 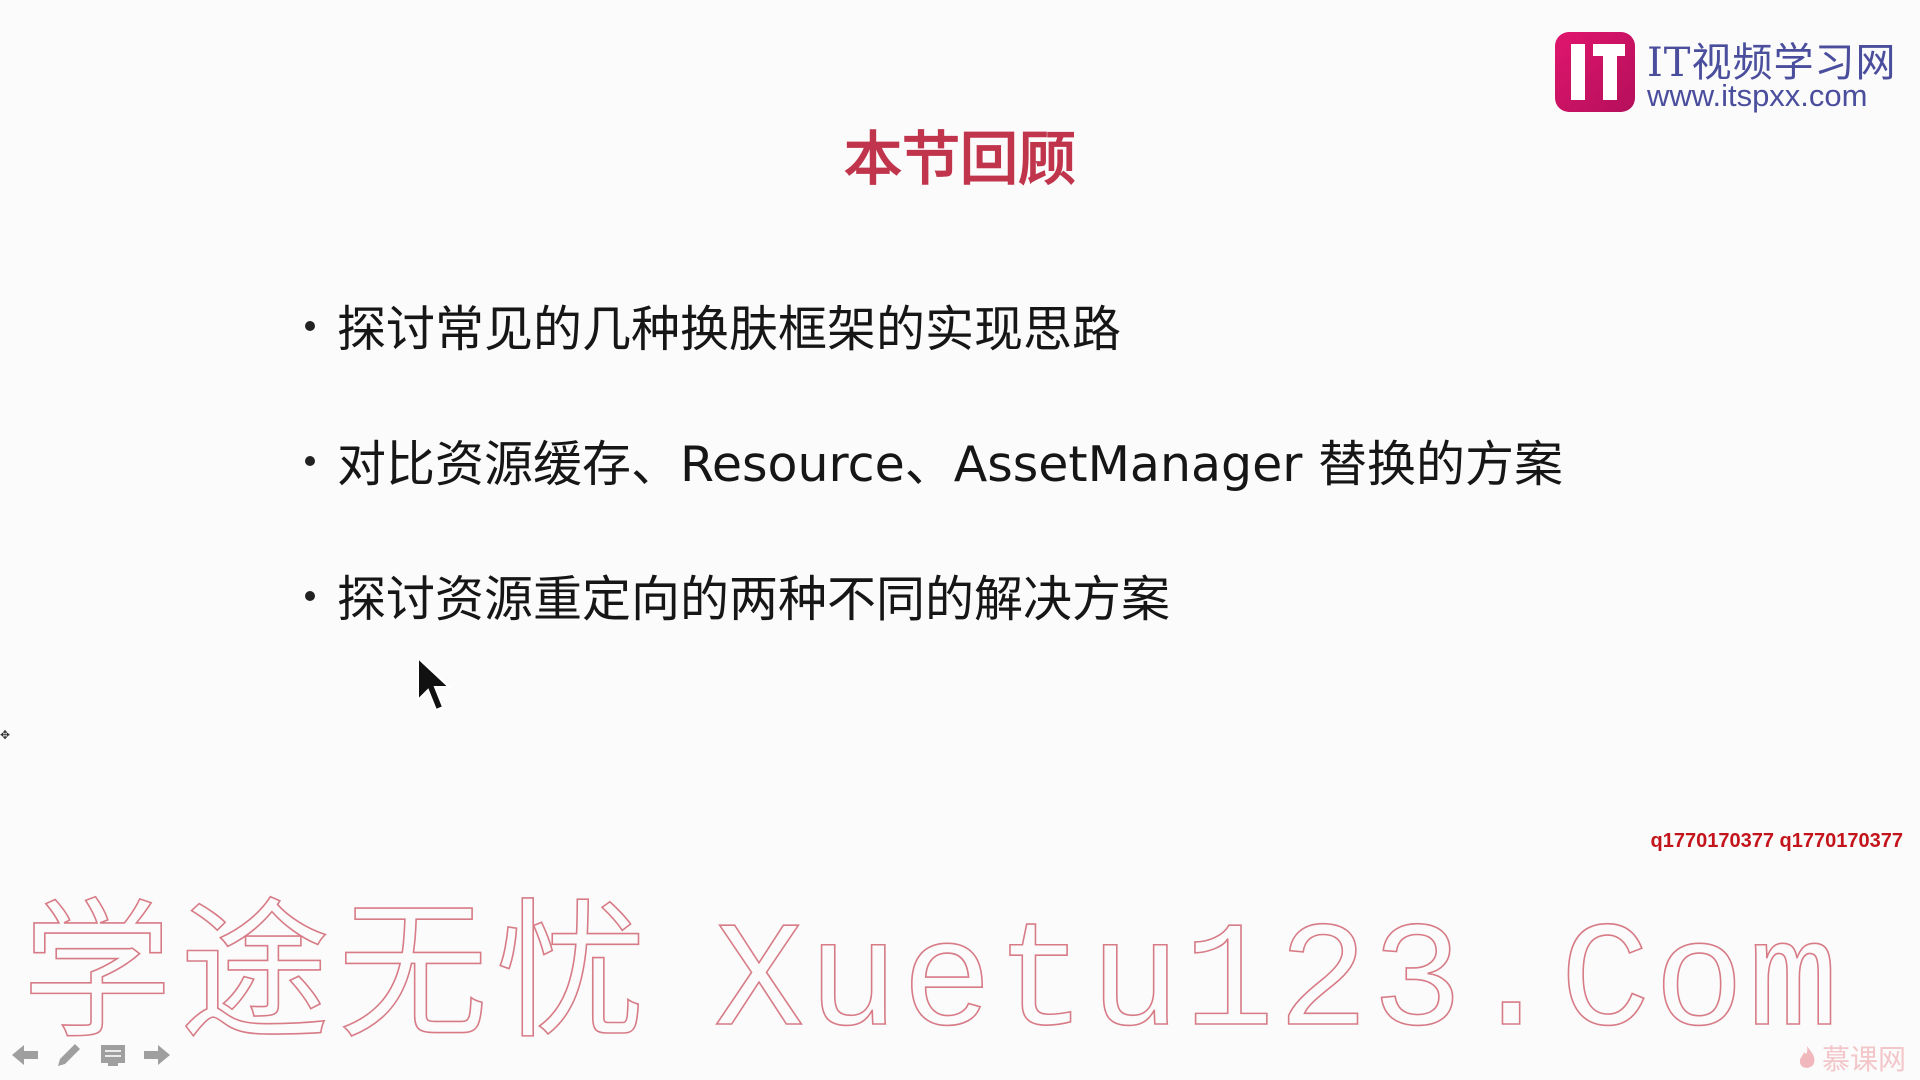 What do you see at coordinates (1595, 72) in the screenshot?
I see `logo-mark-icon` at bounding box center [1595, 72].